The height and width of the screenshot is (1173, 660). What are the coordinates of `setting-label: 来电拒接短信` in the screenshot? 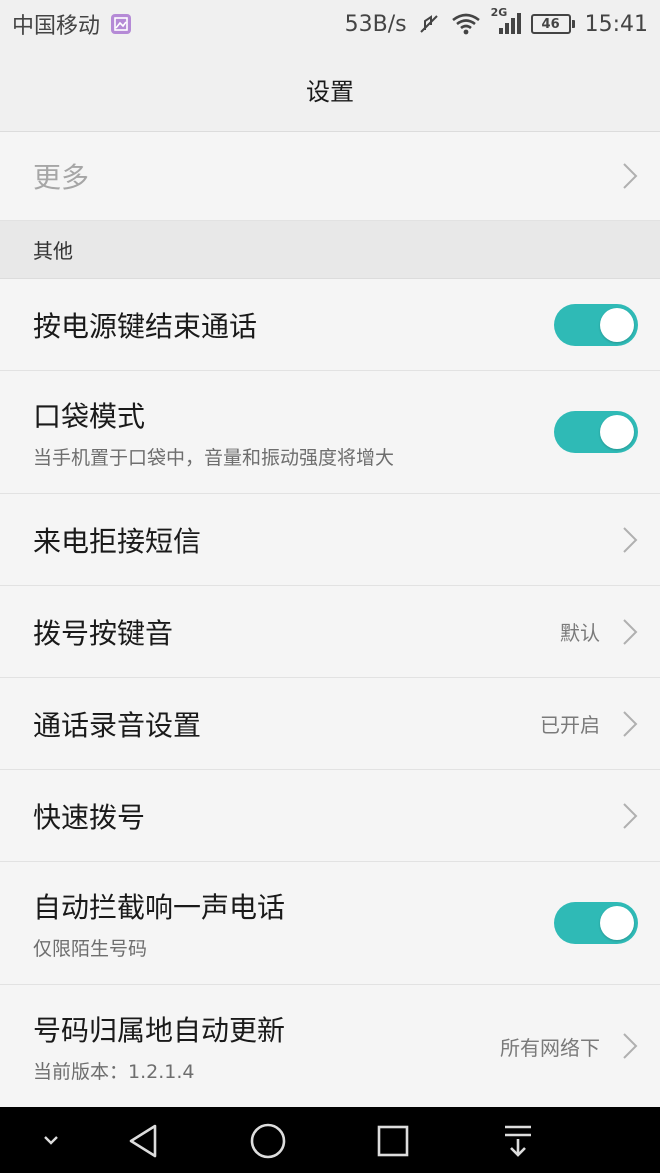 It's located at (117, 541).